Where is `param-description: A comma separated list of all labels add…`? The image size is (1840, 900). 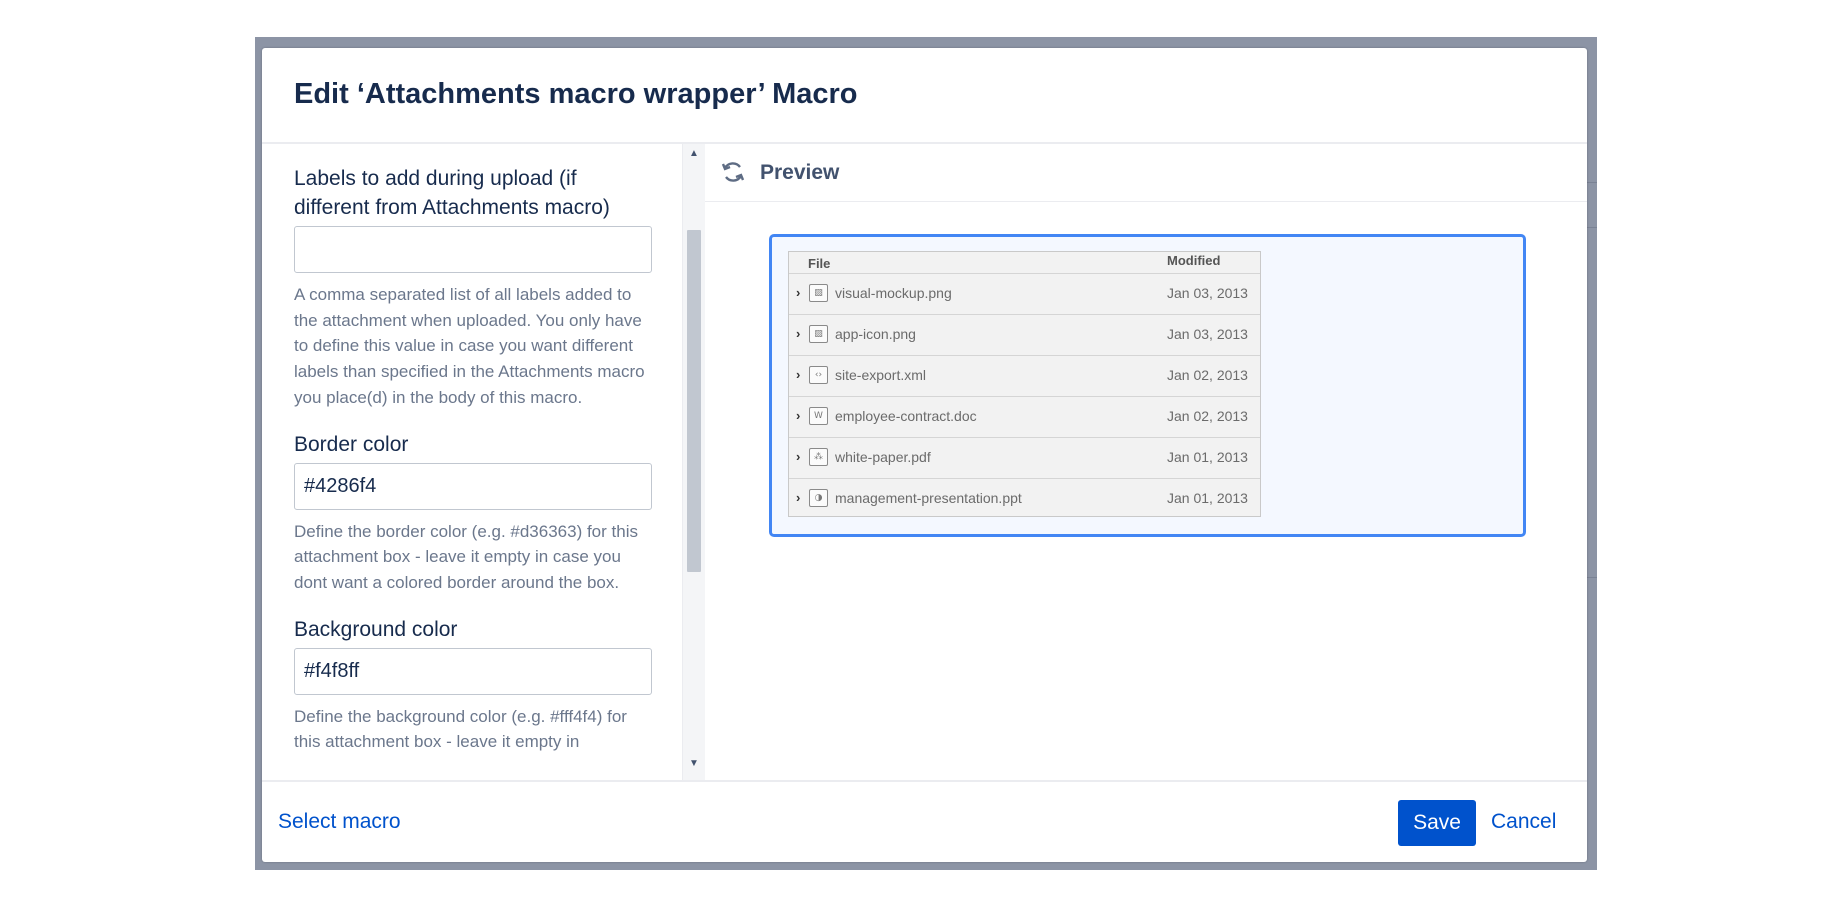
param-description: A comma separated list of all labels add… is located at coordinates (469, 346).